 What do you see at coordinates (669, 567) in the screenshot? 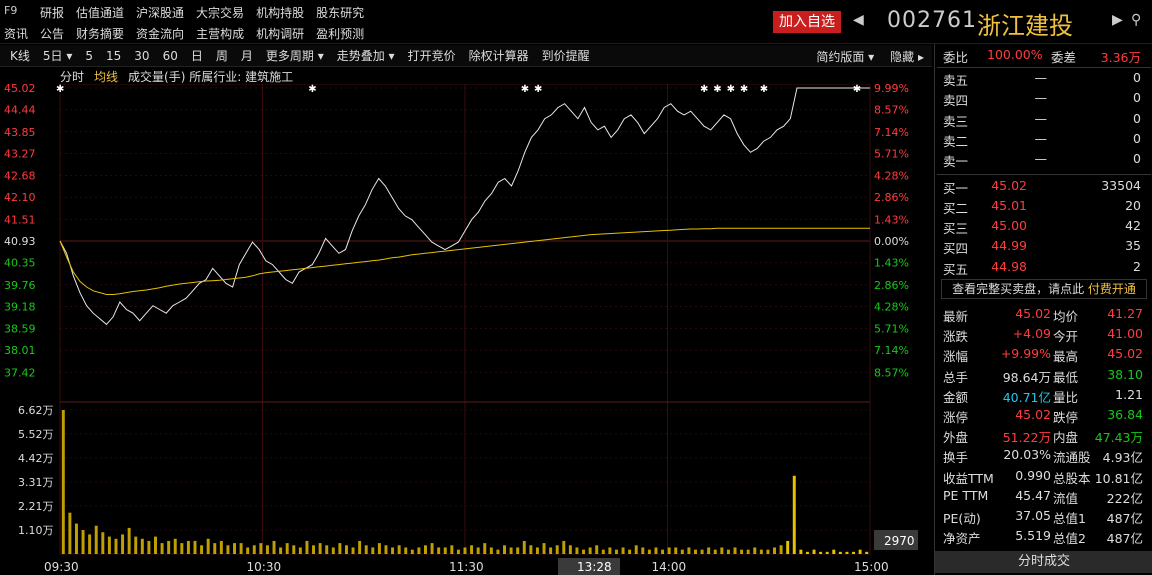
I see `time-tick-label: 14:00` at bounding box center [669, 567].